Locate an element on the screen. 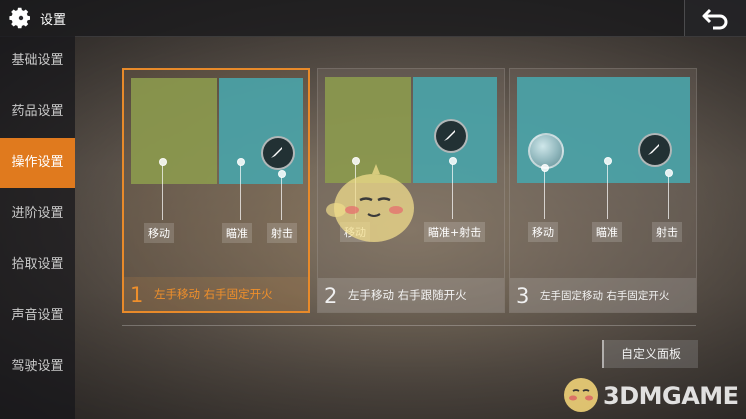  sidebar-item-label: 基础设置 is located at coordinates (37, 60).